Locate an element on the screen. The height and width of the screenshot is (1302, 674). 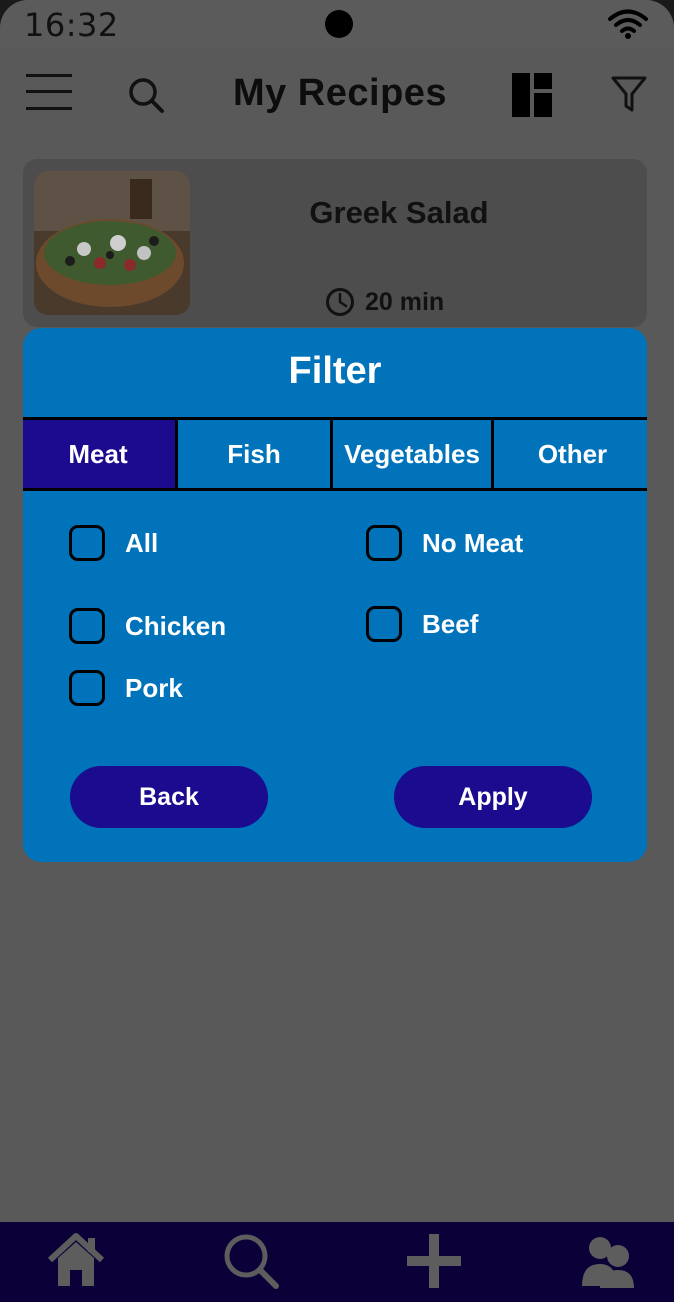
option-label: Pork is located at coordinates (154, 687).